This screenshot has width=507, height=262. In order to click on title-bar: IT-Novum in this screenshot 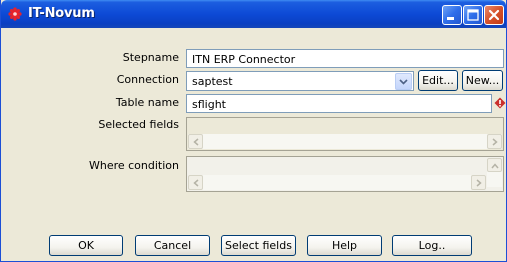, I will do `click(253, 14)`.